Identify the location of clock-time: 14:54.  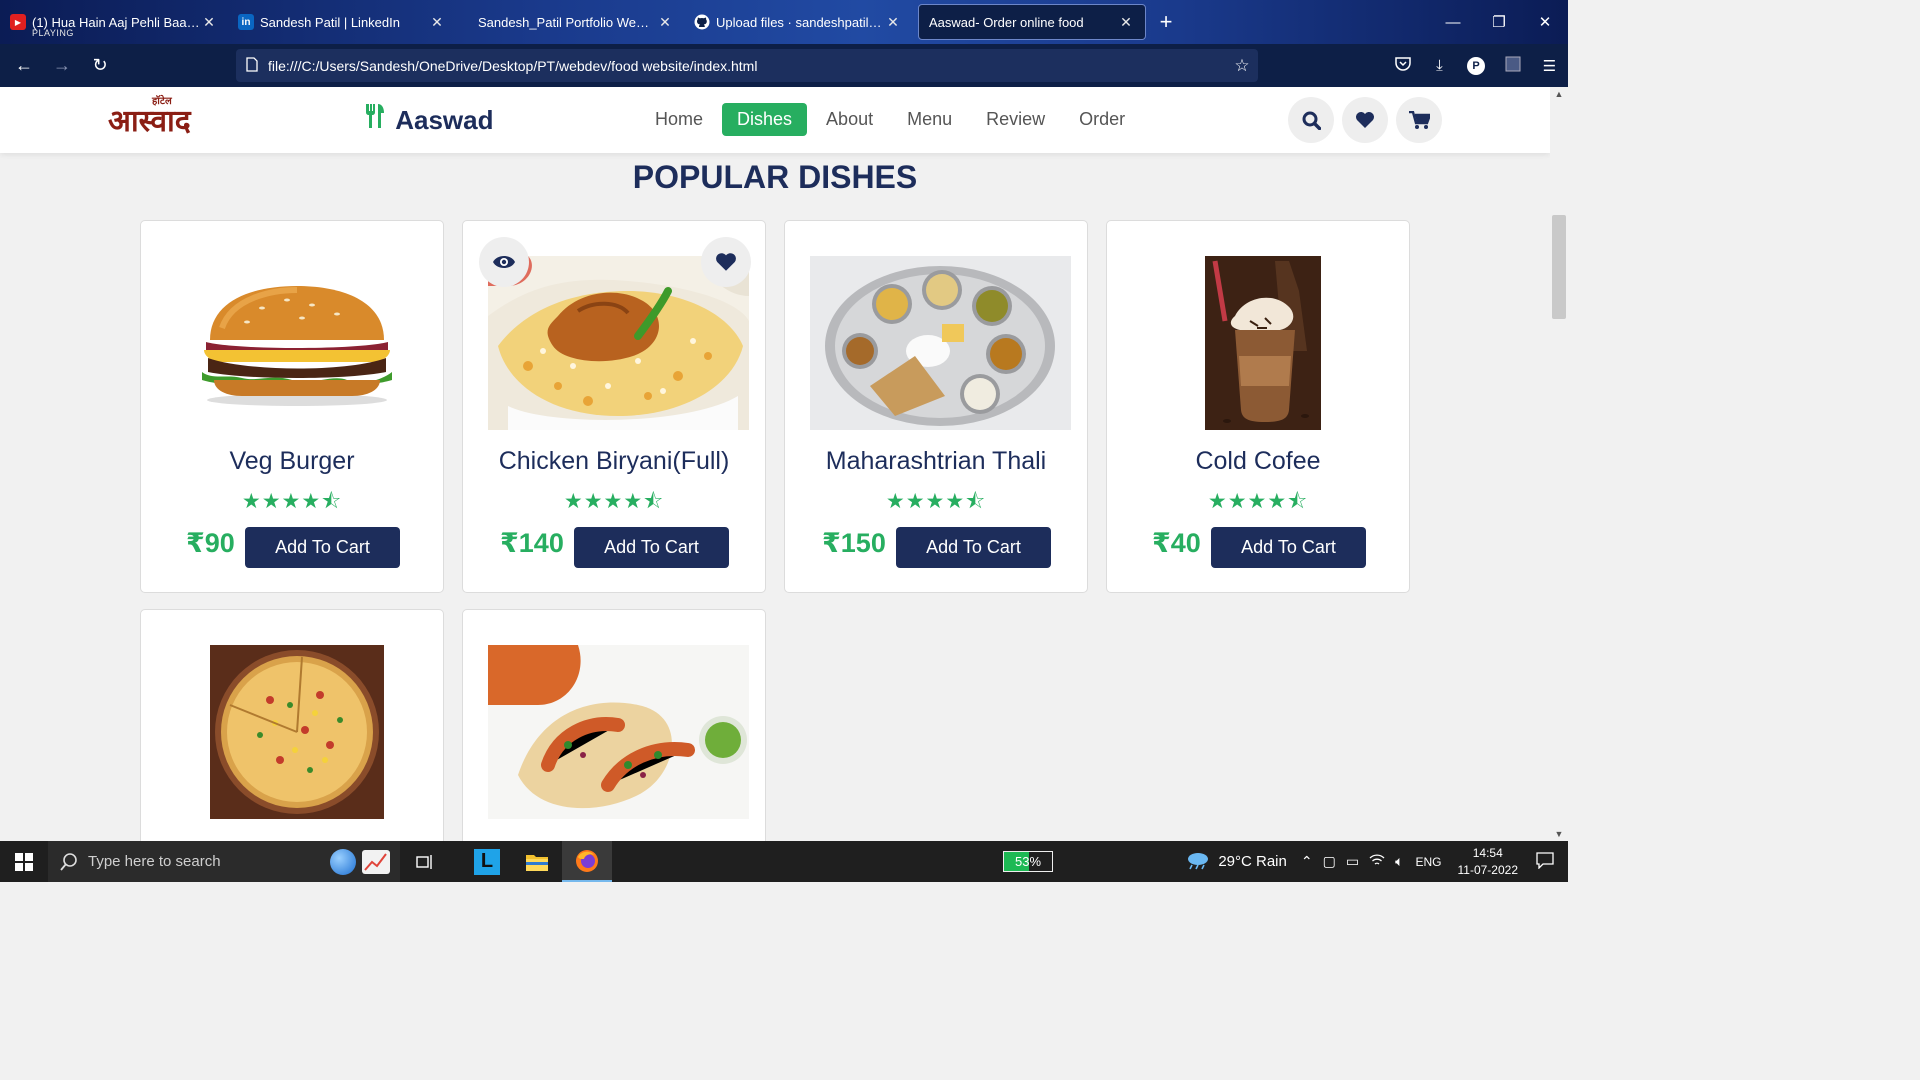
(1487, 852).